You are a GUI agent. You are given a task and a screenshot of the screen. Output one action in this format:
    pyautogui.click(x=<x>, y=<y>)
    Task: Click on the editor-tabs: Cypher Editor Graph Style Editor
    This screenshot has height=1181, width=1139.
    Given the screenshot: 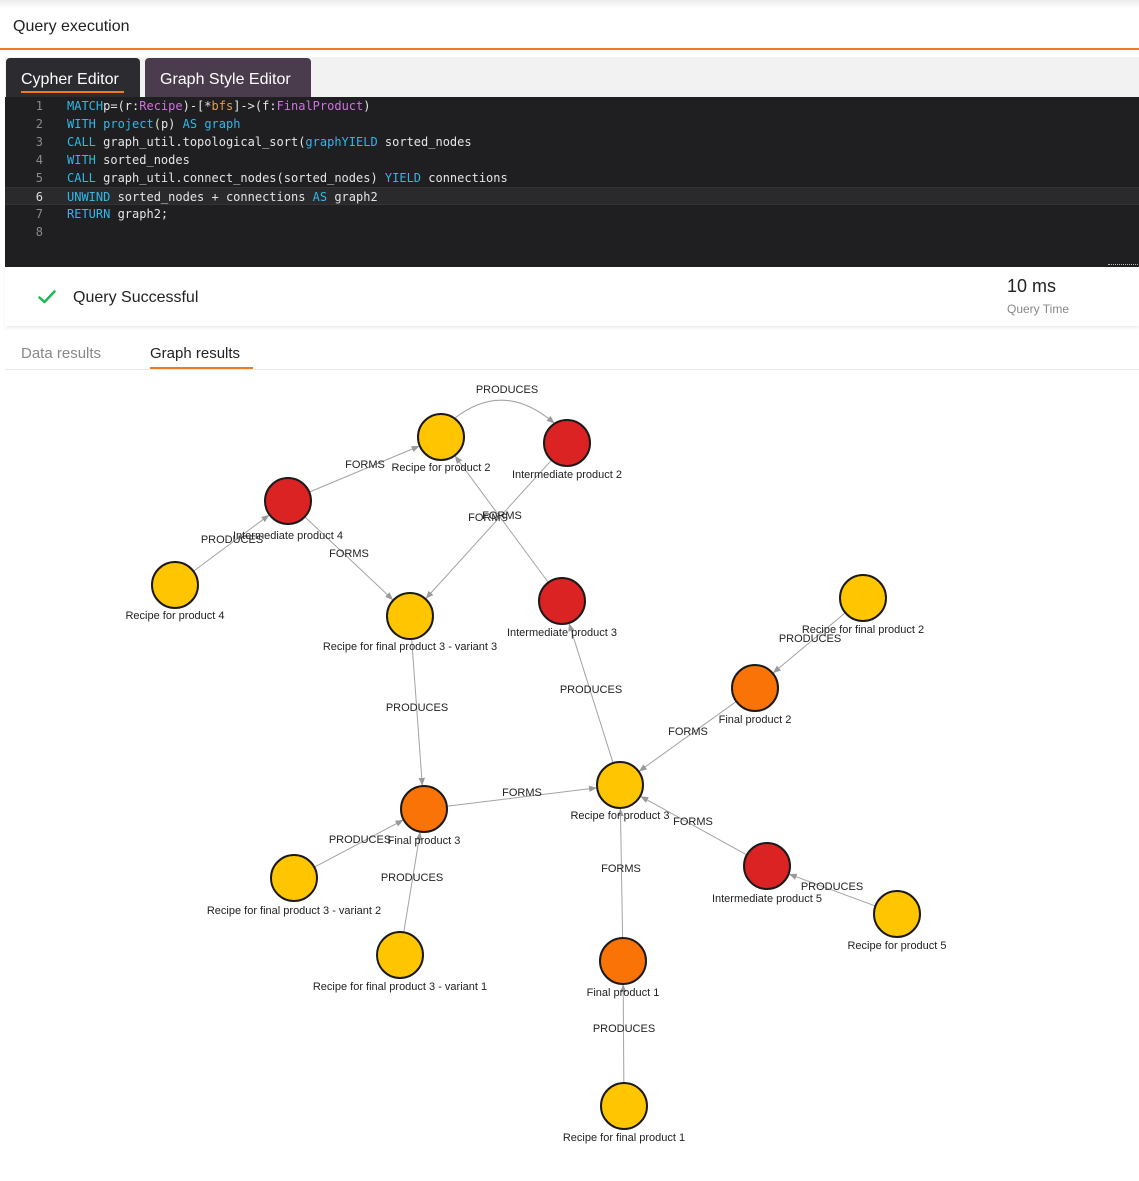 What is the action you would take?
    pyautogui.click(x=572, y=77)
    